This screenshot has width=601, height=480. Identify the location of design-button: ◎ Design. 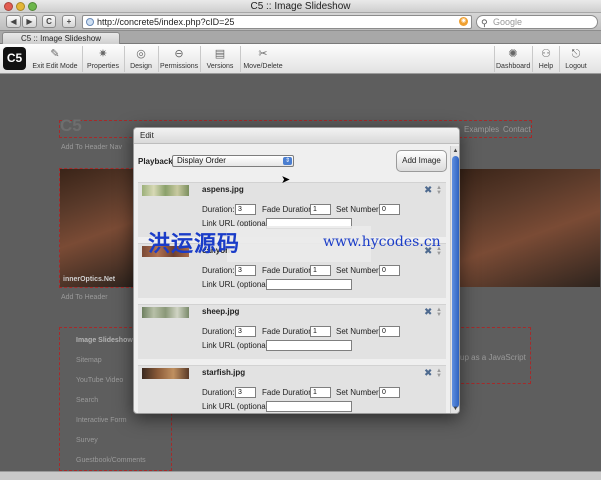
(141, 59).